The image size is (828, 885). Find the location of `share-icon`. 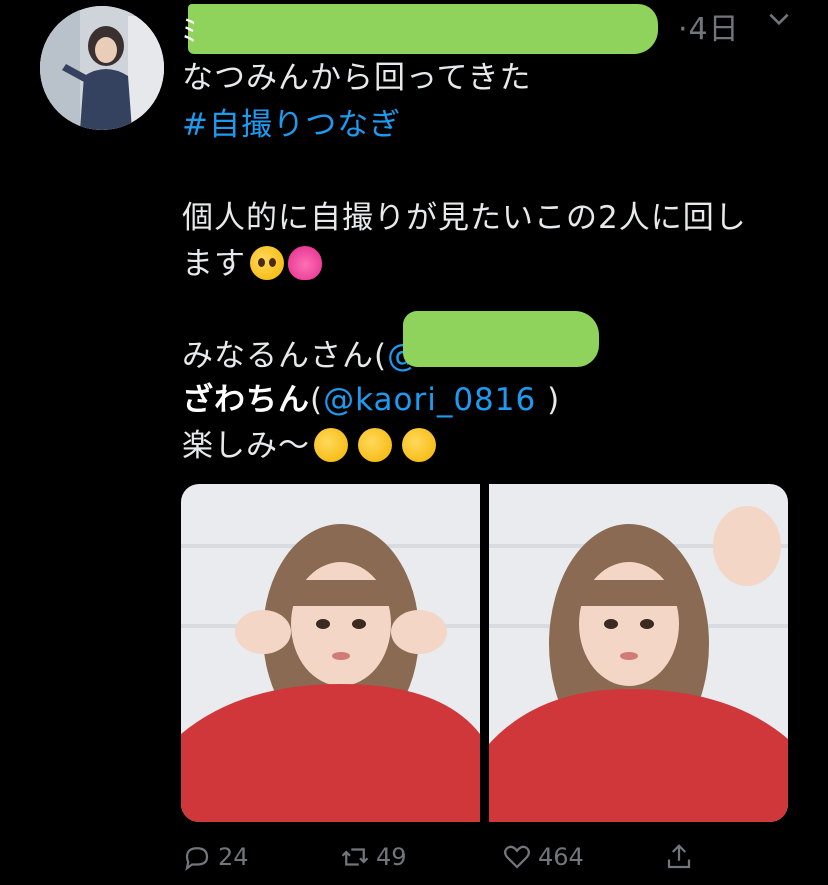

share-icon is located at coordinates (679, 856).